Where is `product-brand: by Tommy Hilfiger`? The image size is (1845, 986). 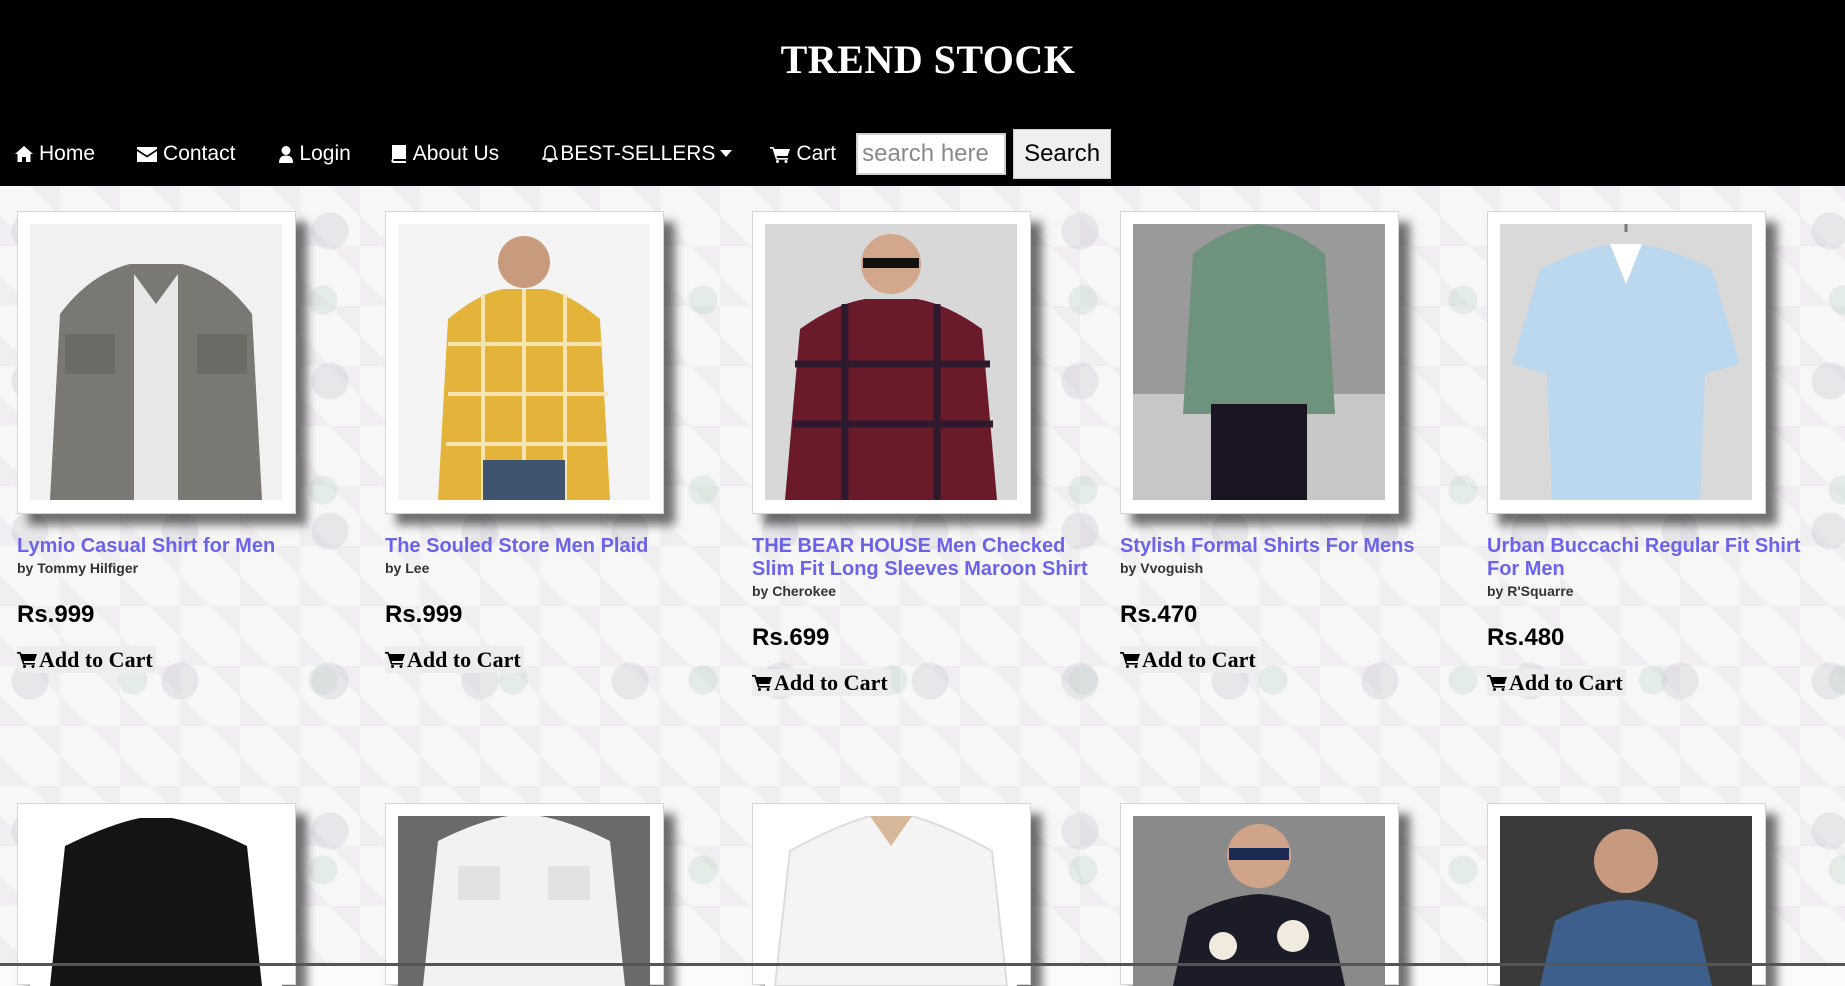 product-brand: by Tommy Hilfiger is located at coordinates (78, 568).